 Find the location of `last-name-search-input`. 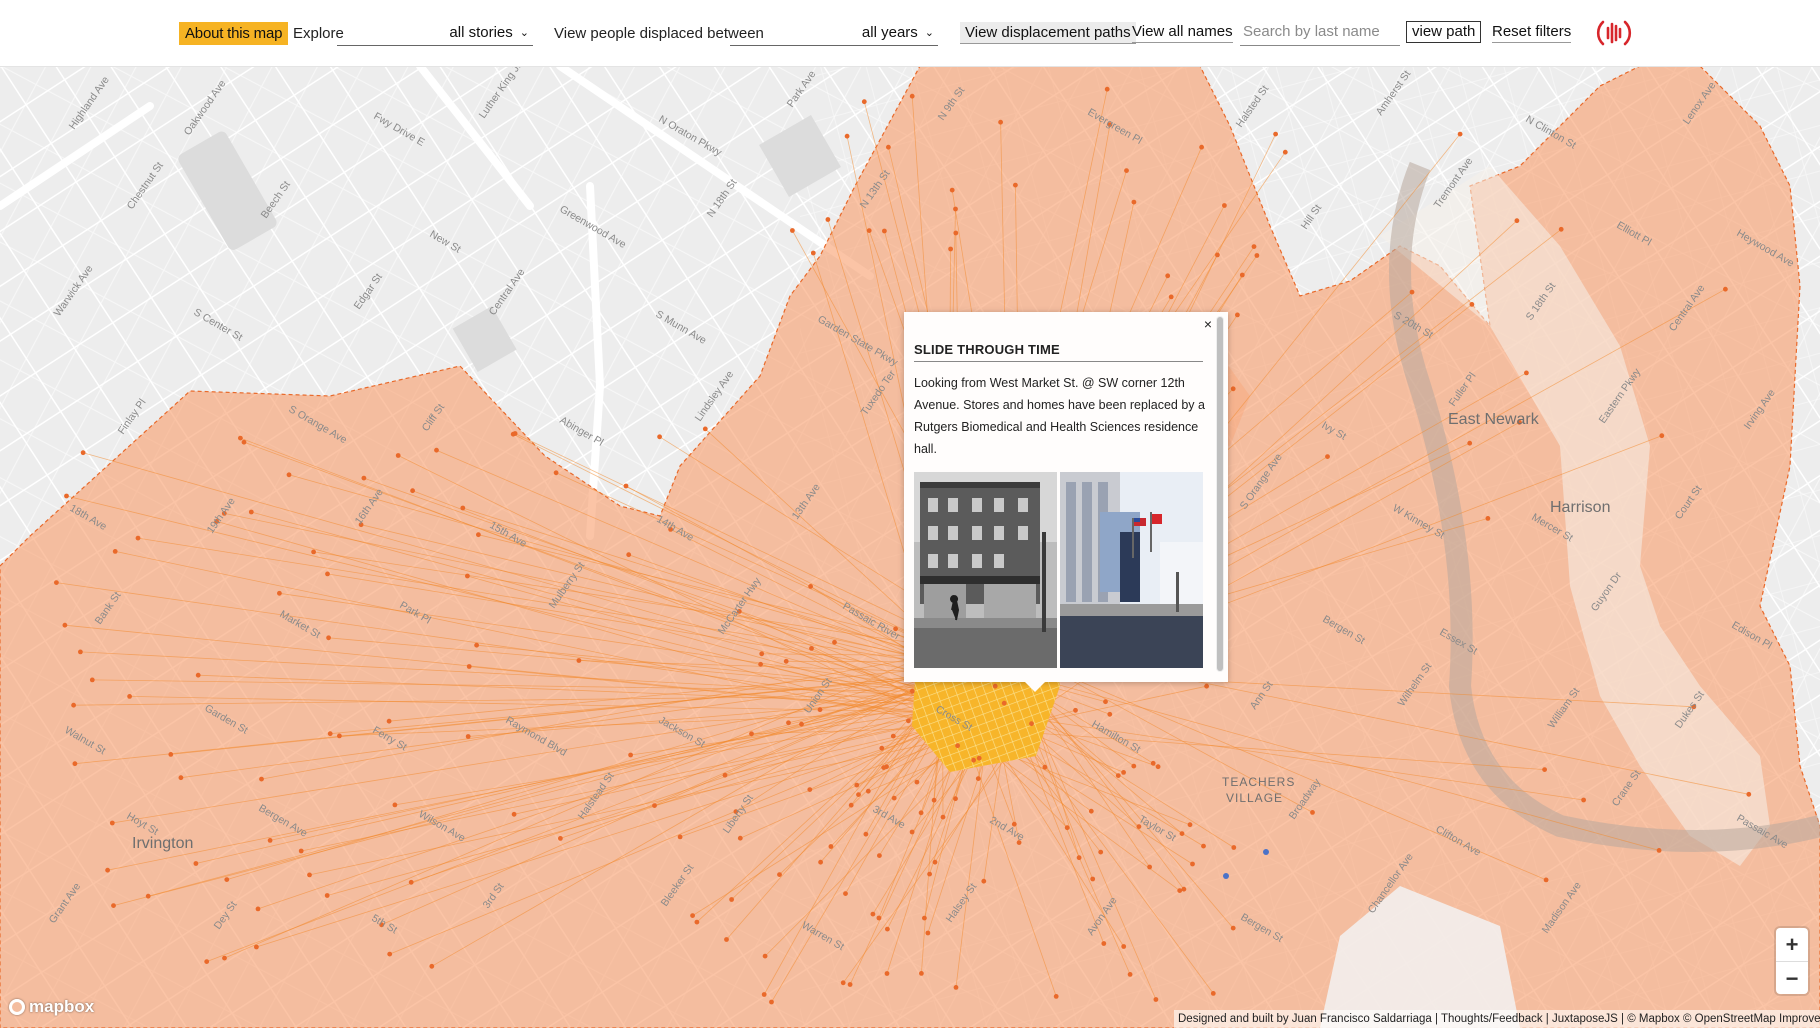

last-name-search-input is located at coordinates (1319, 31).